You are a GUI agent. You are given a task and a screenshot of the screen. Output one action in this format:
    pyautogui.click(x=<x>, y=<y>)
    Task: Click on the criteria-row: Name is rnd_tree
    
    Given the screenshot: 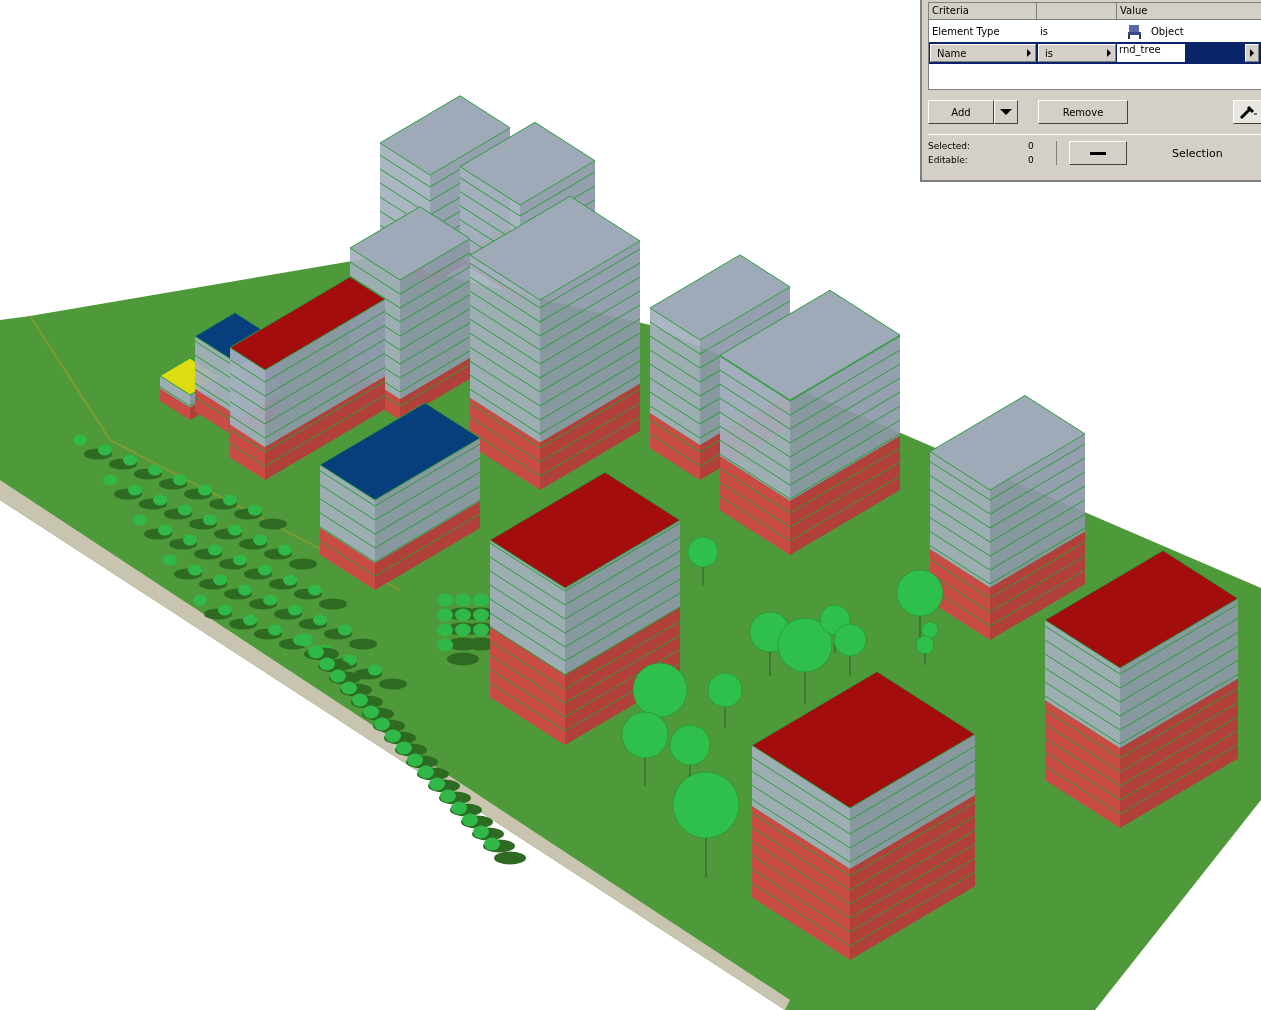 What is the action you would take?
    pyautogui.click(x=1095, y=53)
    